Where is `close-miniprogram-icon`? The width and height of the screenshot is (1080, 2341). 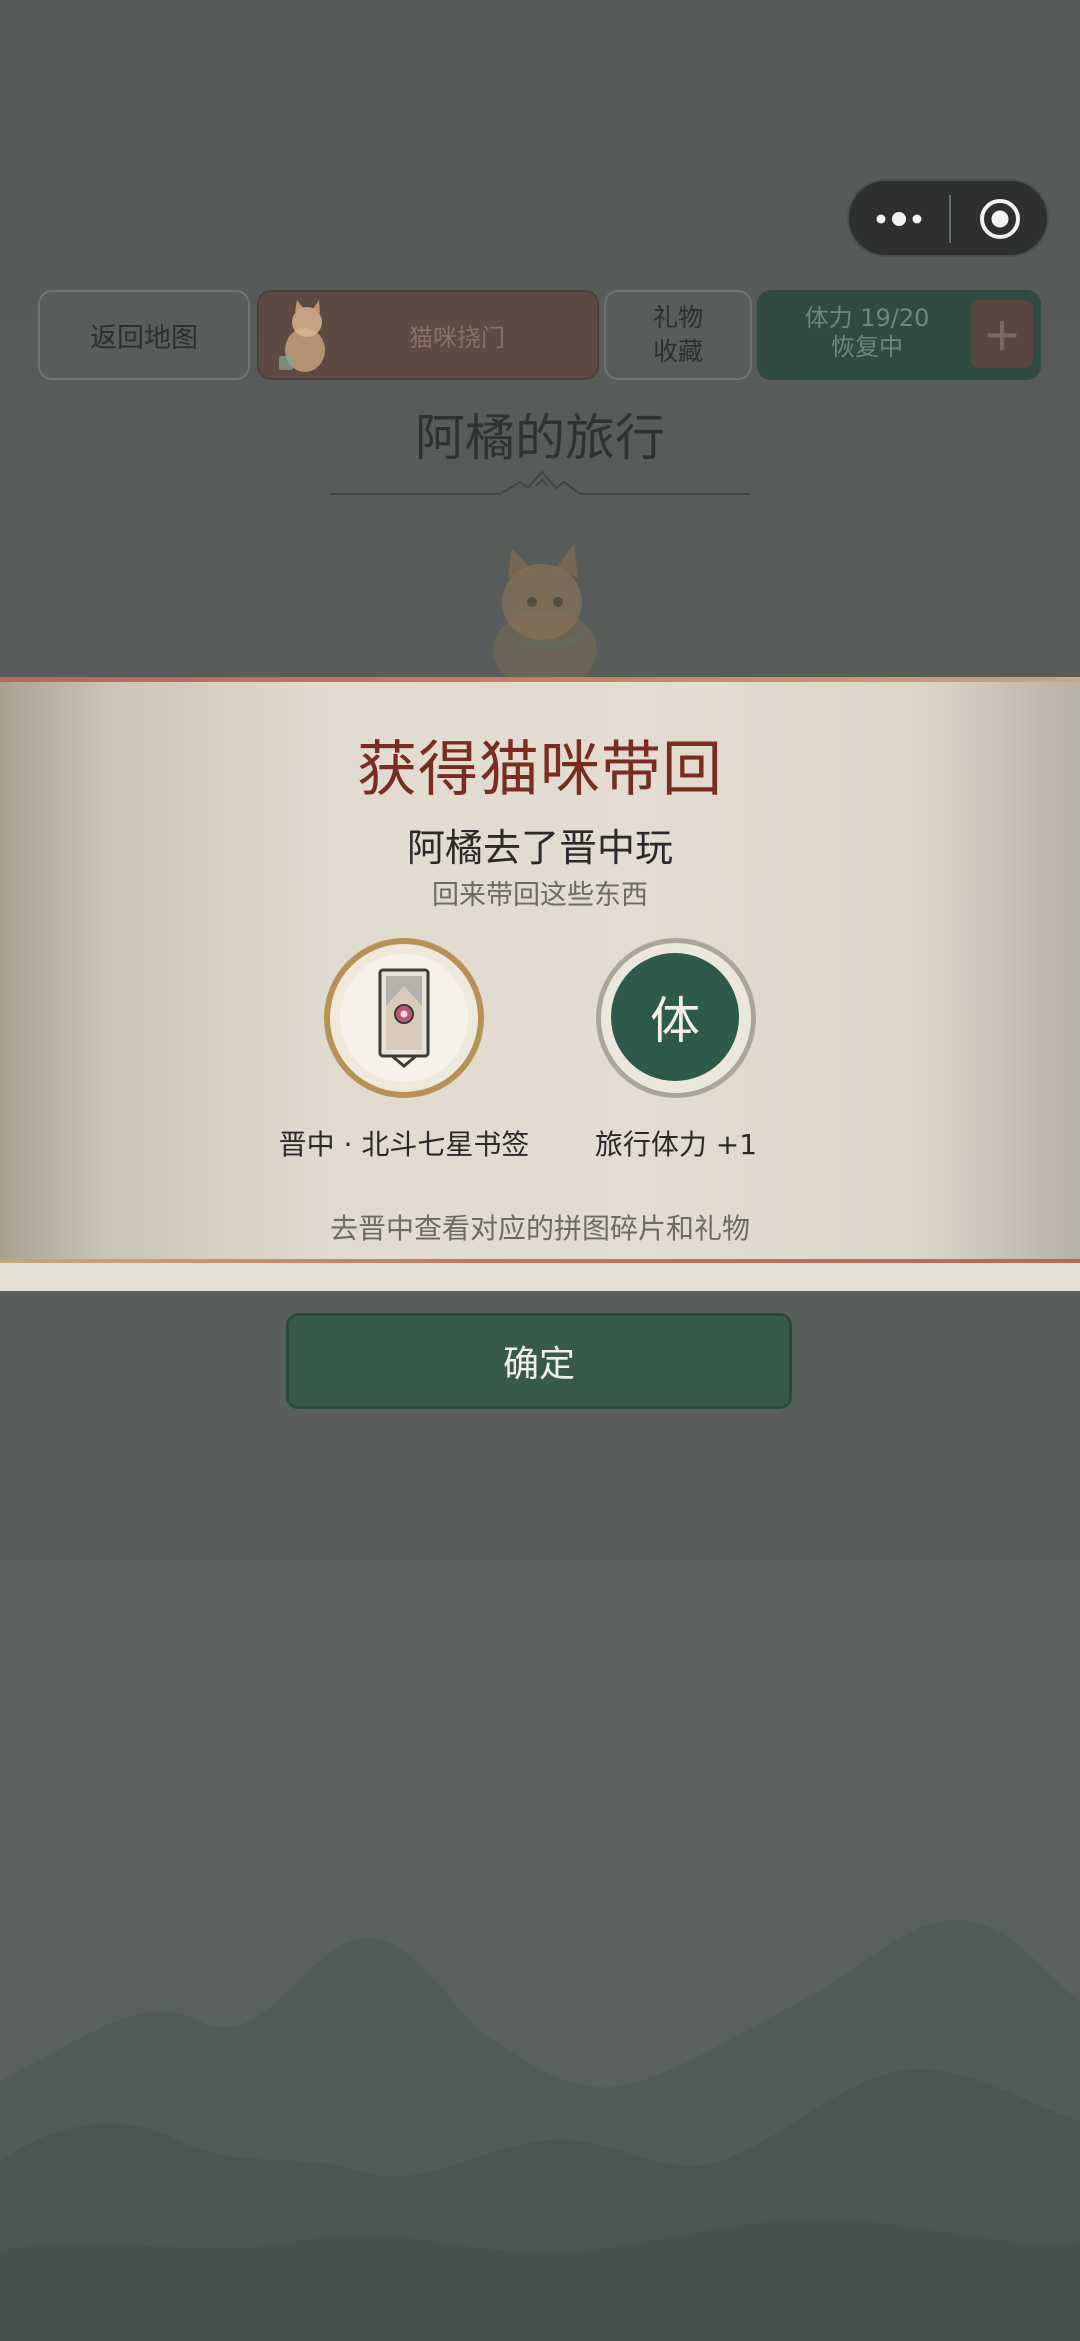
close-miniprogram-icon is located at coordinates (1000, 219).